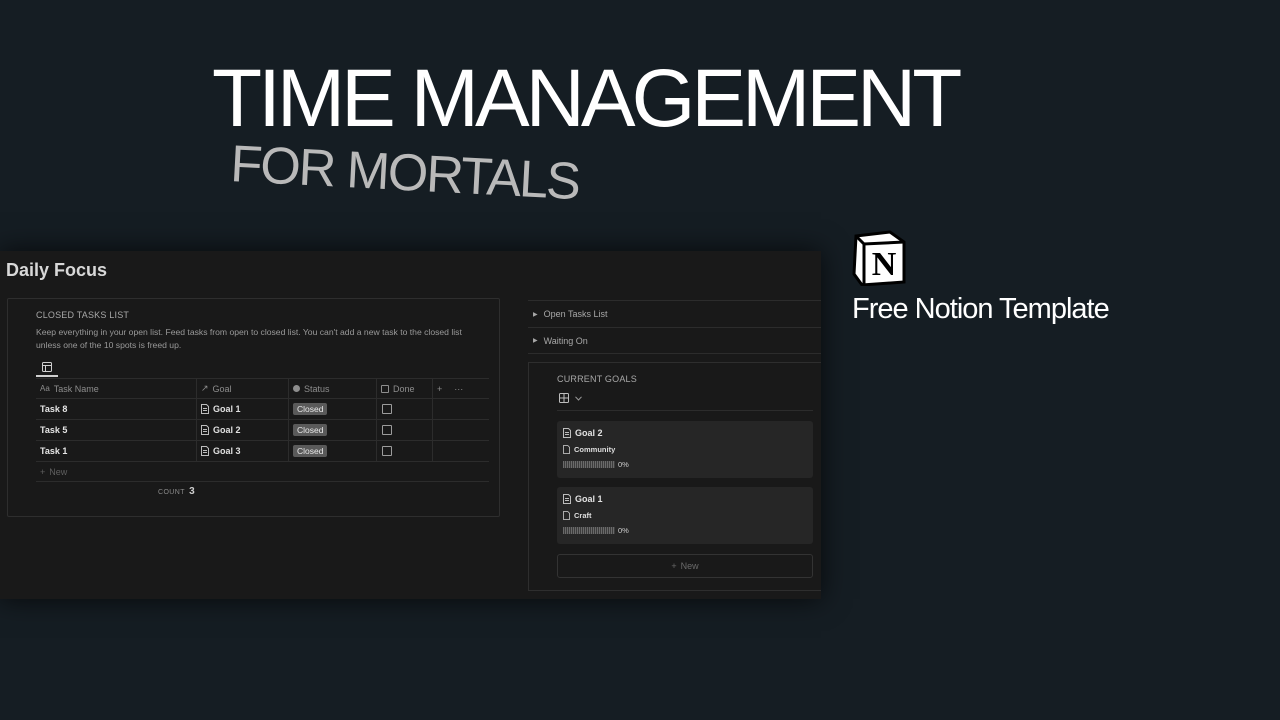  What do you see at coordinates (674, 313) in the screenshot?
I see `toggle-open-tasks-list: ▶ Open Tasks List` at bounding box center [674, 313].